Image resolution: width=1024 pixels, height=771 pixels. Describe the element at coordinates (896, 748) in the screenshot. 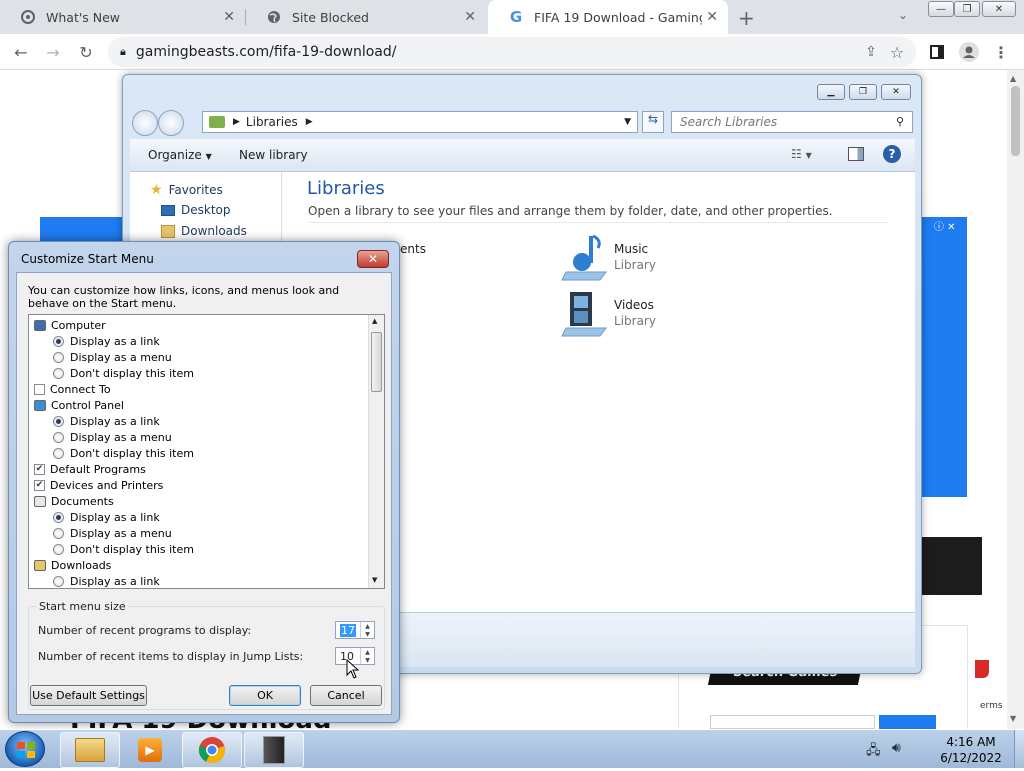

I see `volume-icon: 🔊︎` at that location.